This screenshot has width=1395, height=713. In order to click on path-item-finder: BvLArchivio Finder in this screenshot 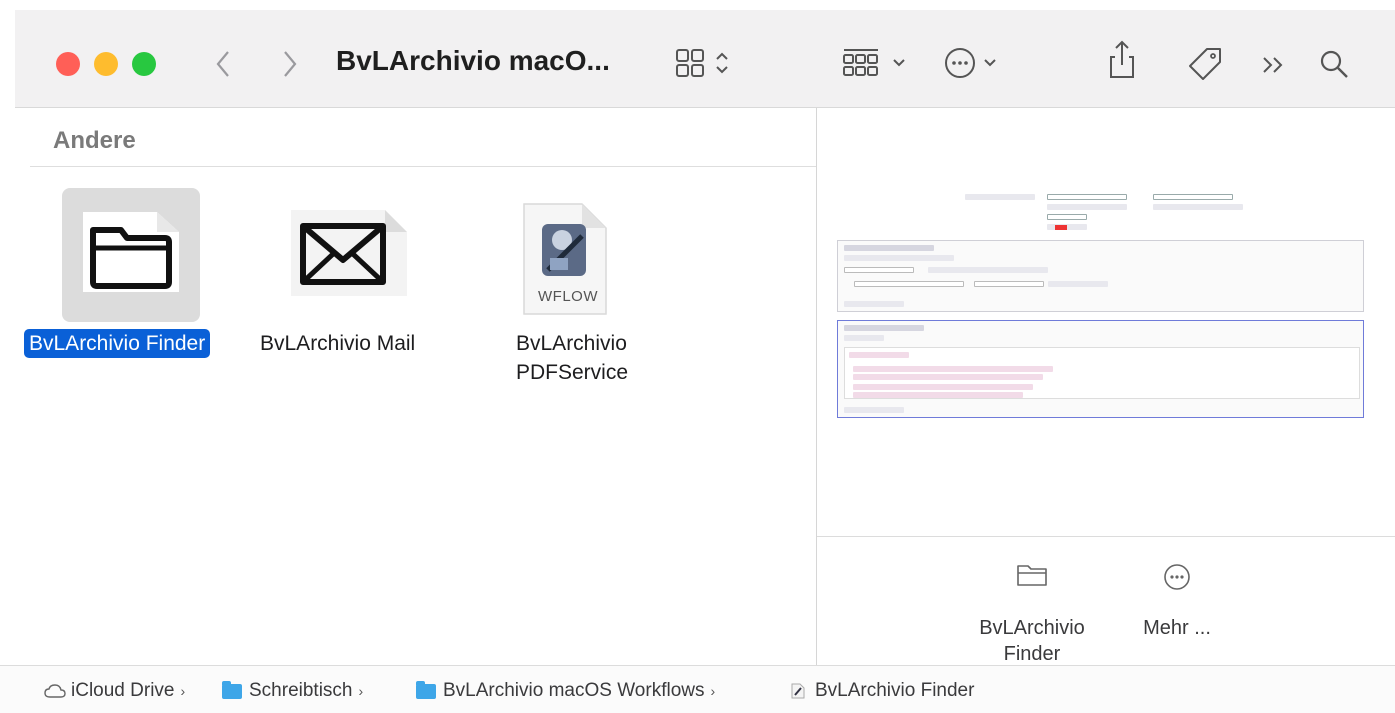, I will do `click(882, 691)`.